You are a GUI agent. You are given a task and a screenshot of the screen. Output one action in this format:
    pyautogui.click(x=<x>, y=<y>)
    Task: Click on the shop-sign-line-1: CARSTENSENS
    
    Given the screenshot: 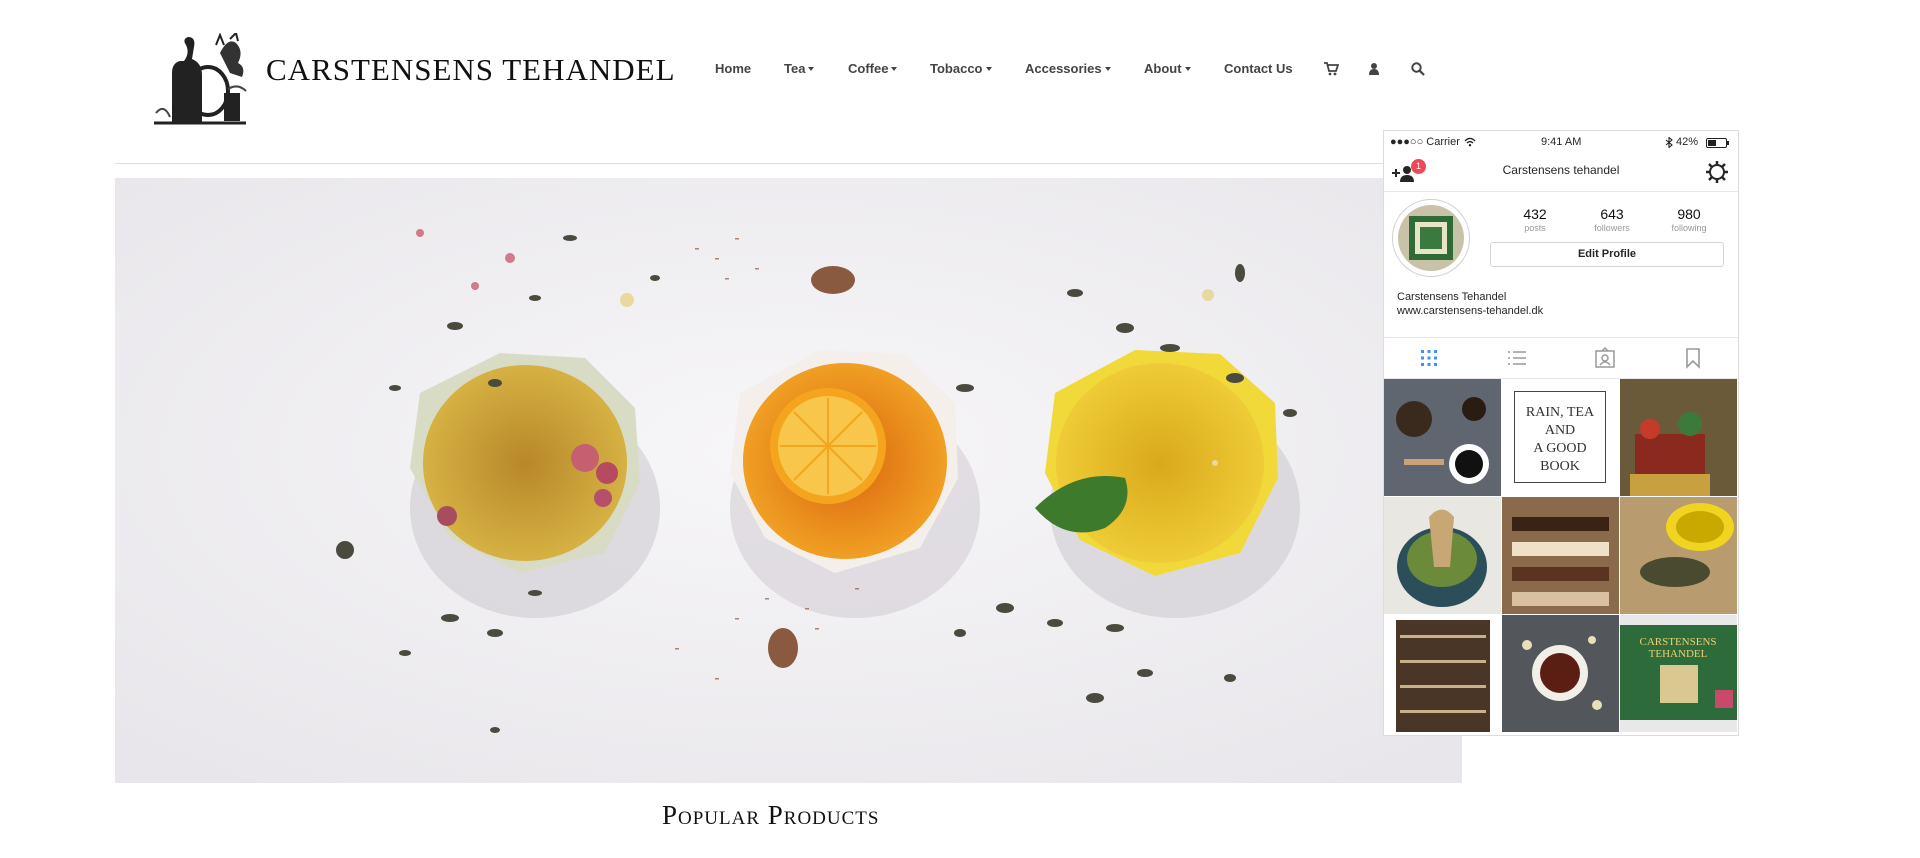 What is the action you would take?
    pyautogui.click(x=1677, y=642)
    